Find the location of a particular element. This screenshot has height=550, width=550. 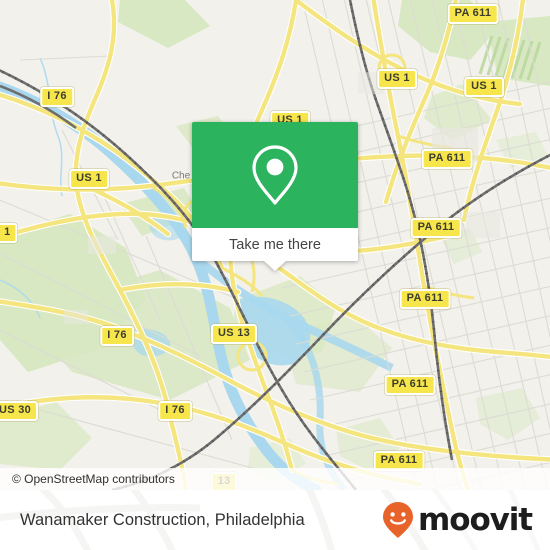

moovit-wordmark: moovit is located at coordinates (475, 519).